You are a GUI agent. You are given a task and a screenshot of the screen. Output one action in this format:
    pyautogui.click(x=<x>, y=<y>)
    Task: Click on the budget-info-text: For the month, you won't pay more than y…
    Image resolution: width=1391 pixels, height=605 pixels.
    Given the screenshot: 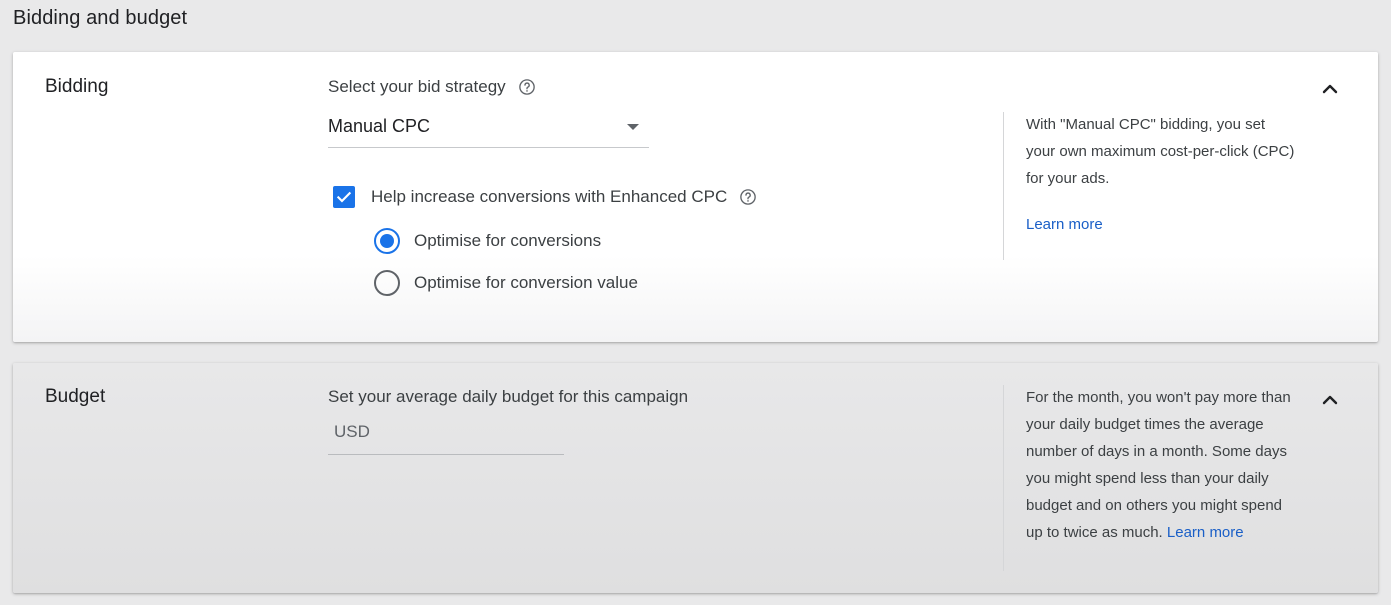 What is the action you would take?
    pyautogui.click(x=1161, y=465)
    